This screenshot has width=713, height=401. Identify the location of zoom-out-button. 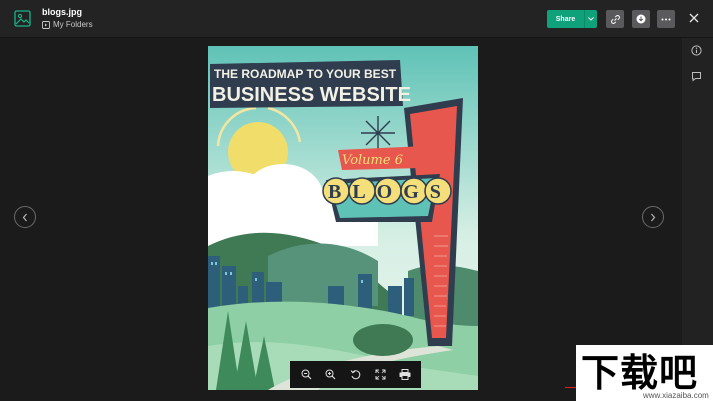
(306, 375).